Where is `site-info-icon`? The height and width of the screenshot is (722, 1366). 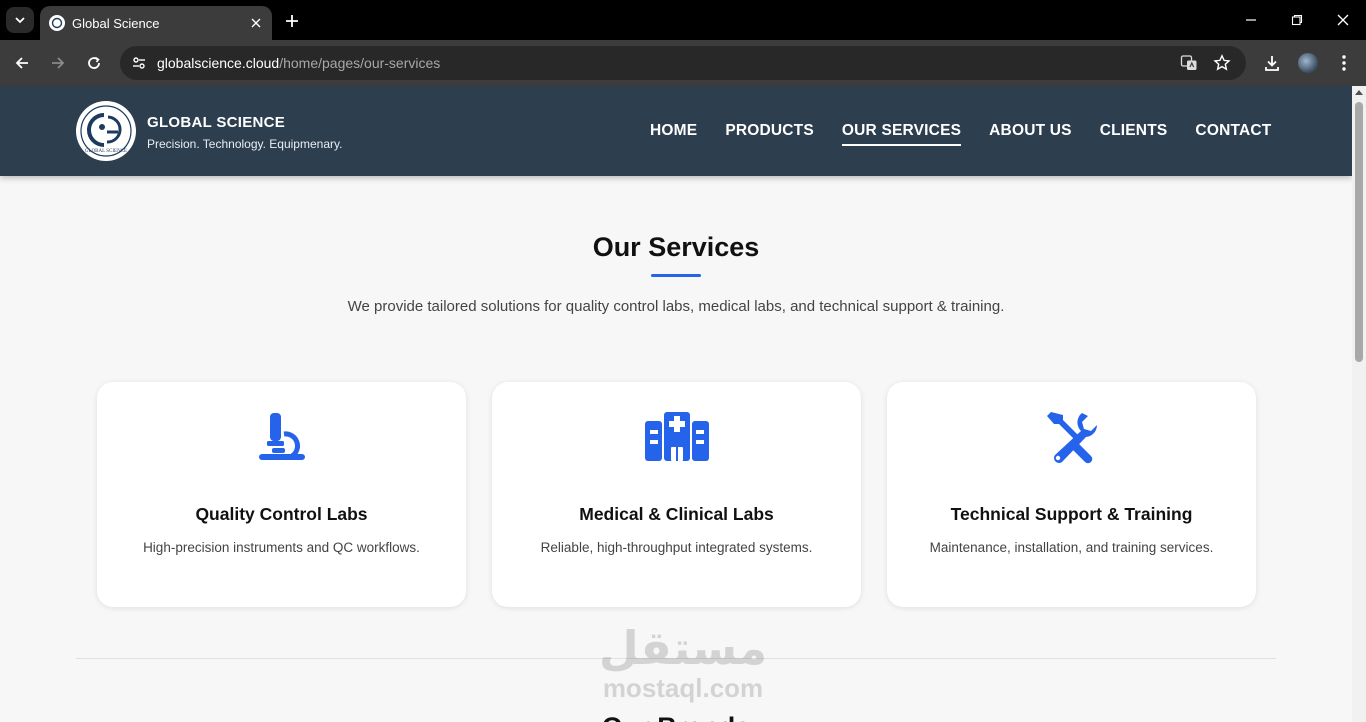 site-info-icon is located at coordinates (139, 63).